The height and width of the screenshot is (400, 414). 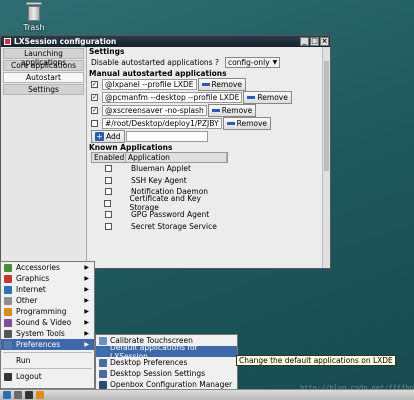 I want to click on autostart-command: @pcmanfm --desktop --profile LXDE, so click(x=172, y=97).